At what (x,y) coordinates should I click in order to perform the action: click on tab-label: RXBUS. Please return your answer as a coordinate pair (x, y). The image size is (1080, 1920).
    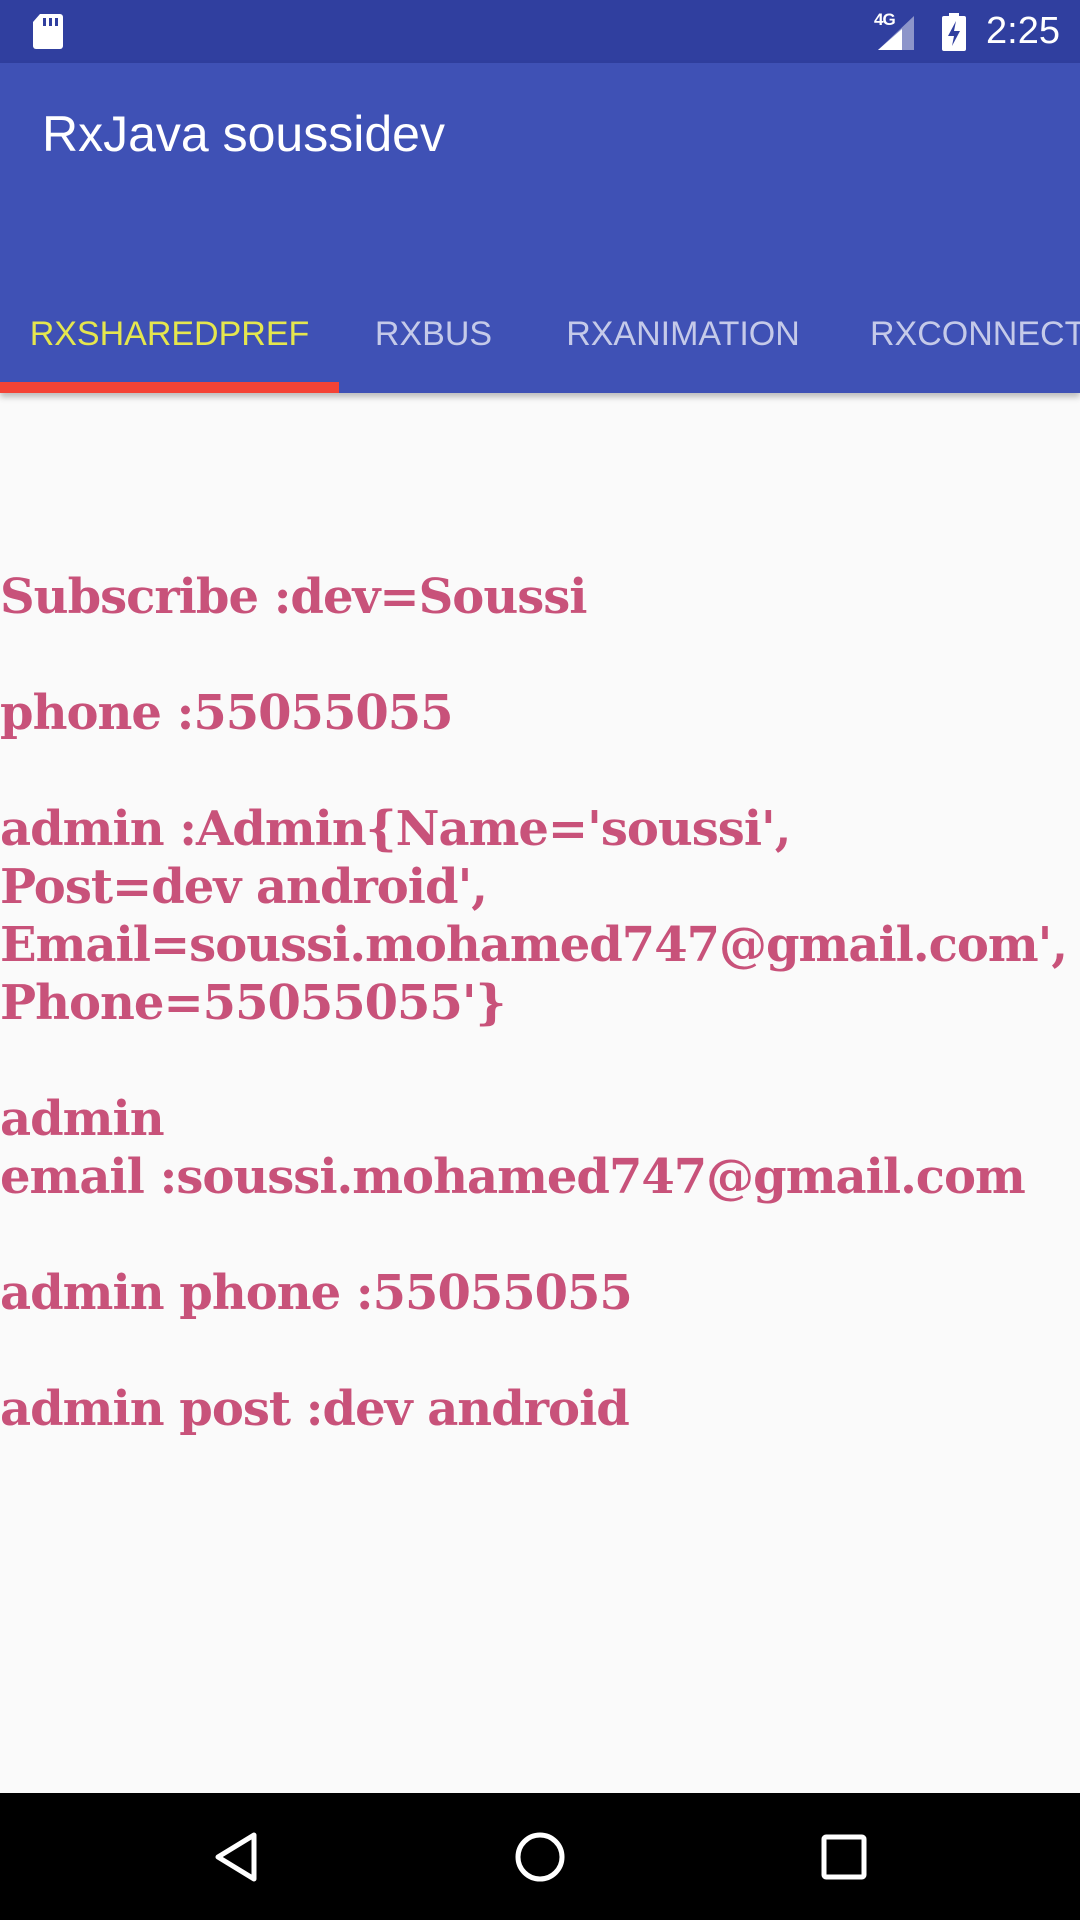
    Looking at the image, I should click on (433, 334).